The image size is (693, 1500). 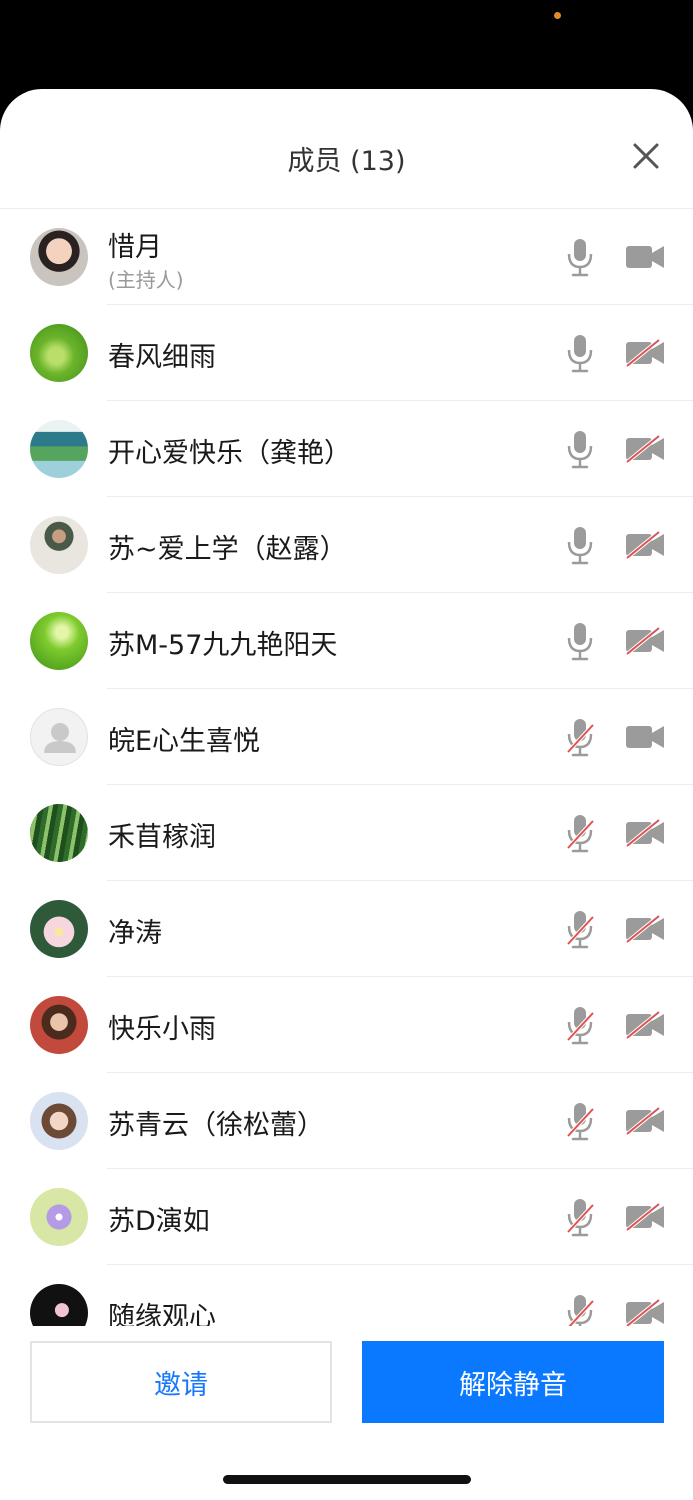 What do you see at coordinates (216, 1125) in the screenshot?
I see `member-name: 苏青云（徐松蕾）` at bounding box center [216, 1125].